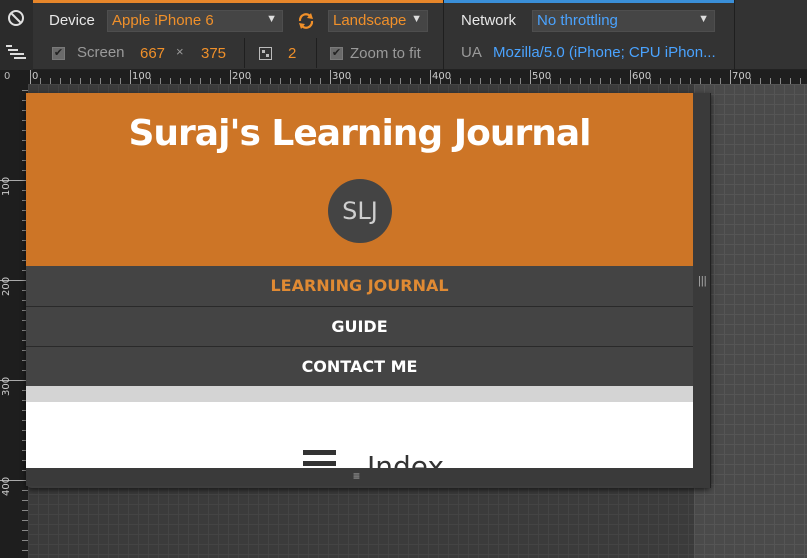 Image resolution: width=807 pixels, height=558 pixels. I want to click on menu-icon, so click(319, 459).